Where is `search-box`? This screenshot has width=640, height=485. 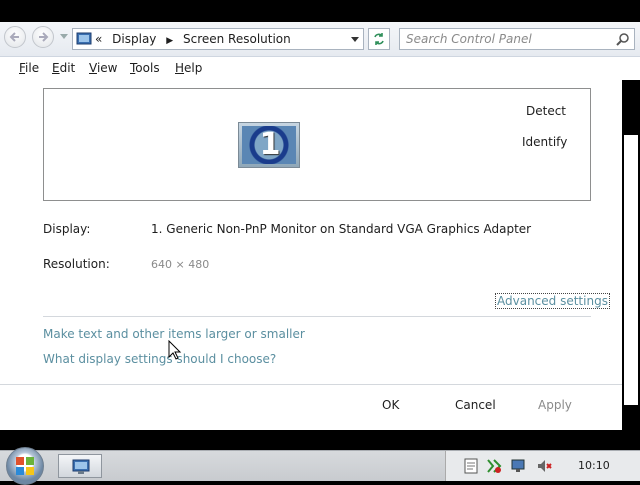
search-box is located at coordinates (517, 39).